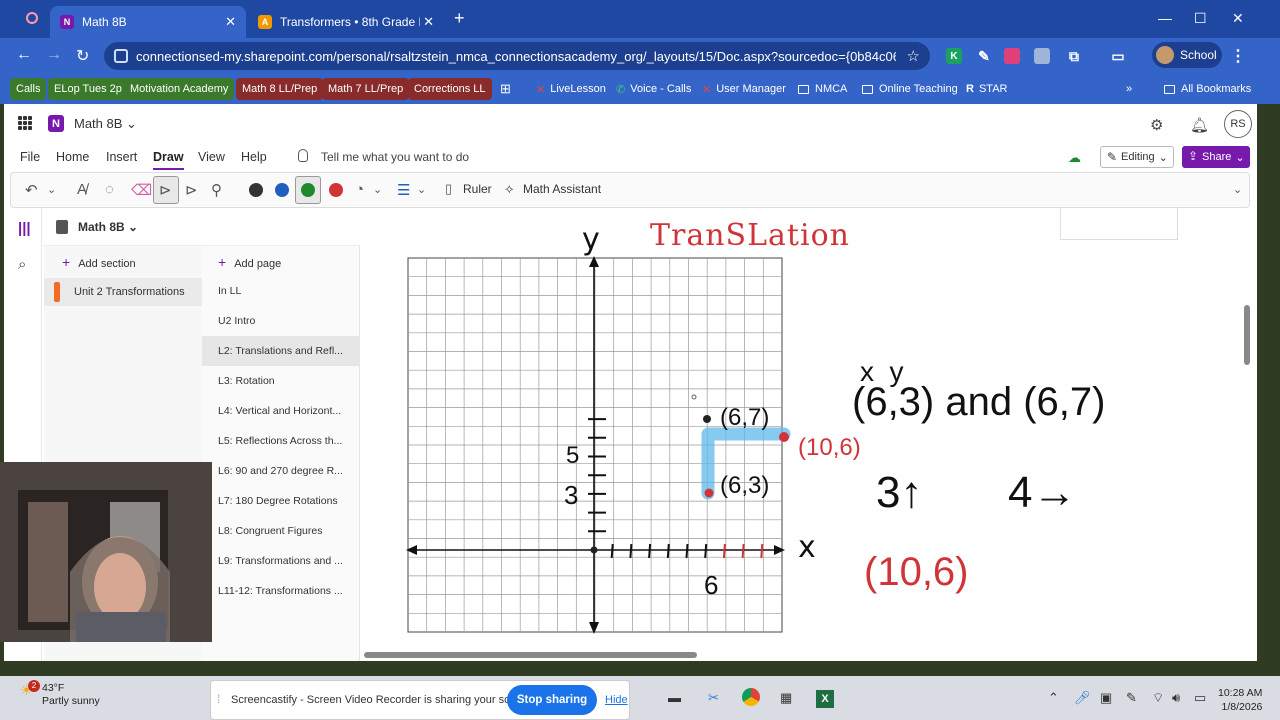 The height and width of the screenshot is (720, 1280). What do you see at coordinates (910, 89) in the screenshot?
I see `bookmark-online-teaching: Online Teaching` at bounding box center [910, 89].